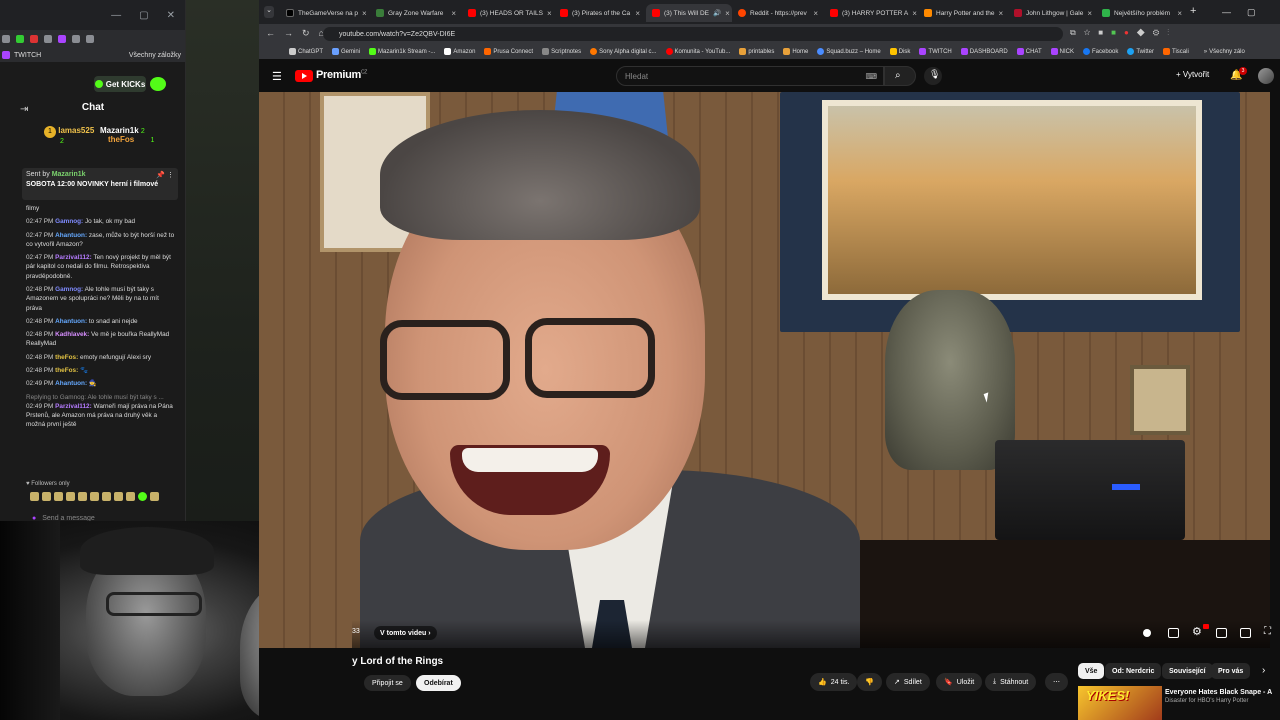  What do you see at coordinates (600, 13) in the screenshot?
I see `tab-item: (3) Pirates of the Ca ×` at bounding box center [600, 13].